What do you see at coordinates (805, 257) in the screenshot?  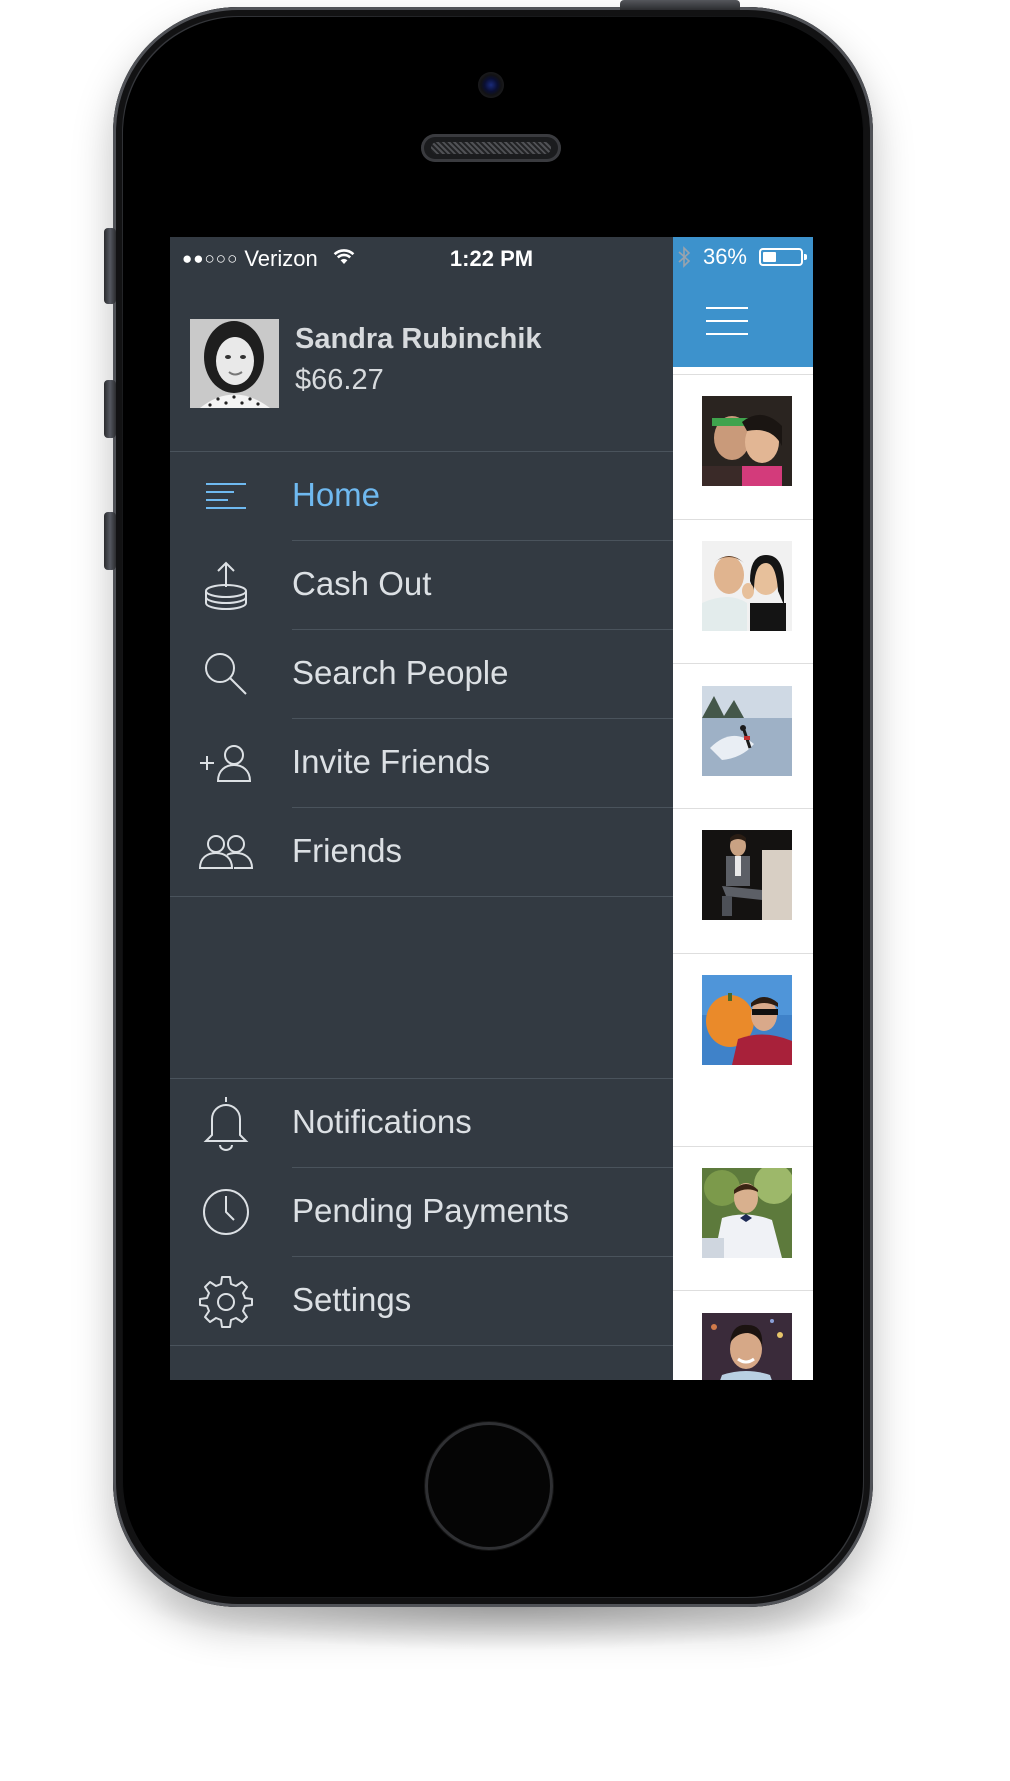 I see `battery-nub` at bounding box center [805, 257].